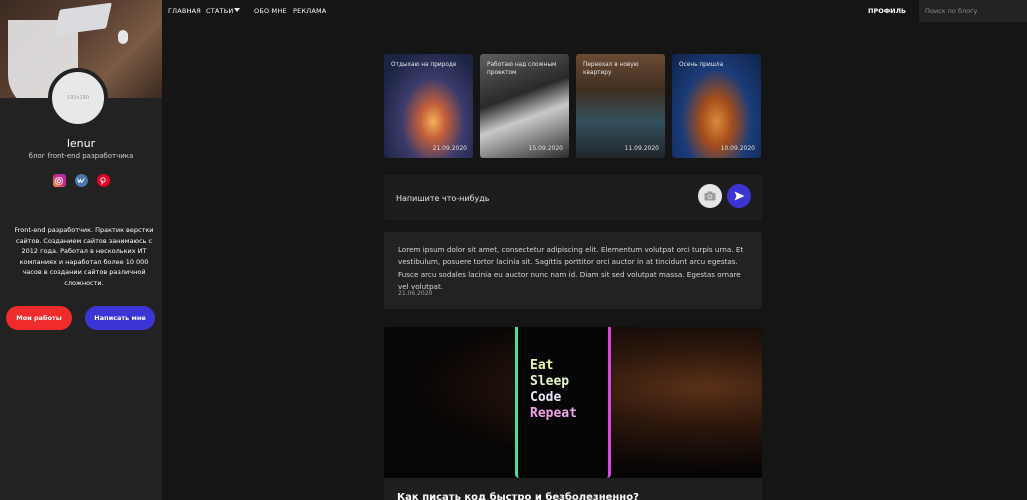  I want to click on nav-item-about: ОБО МНЕ, so click(270, 11).